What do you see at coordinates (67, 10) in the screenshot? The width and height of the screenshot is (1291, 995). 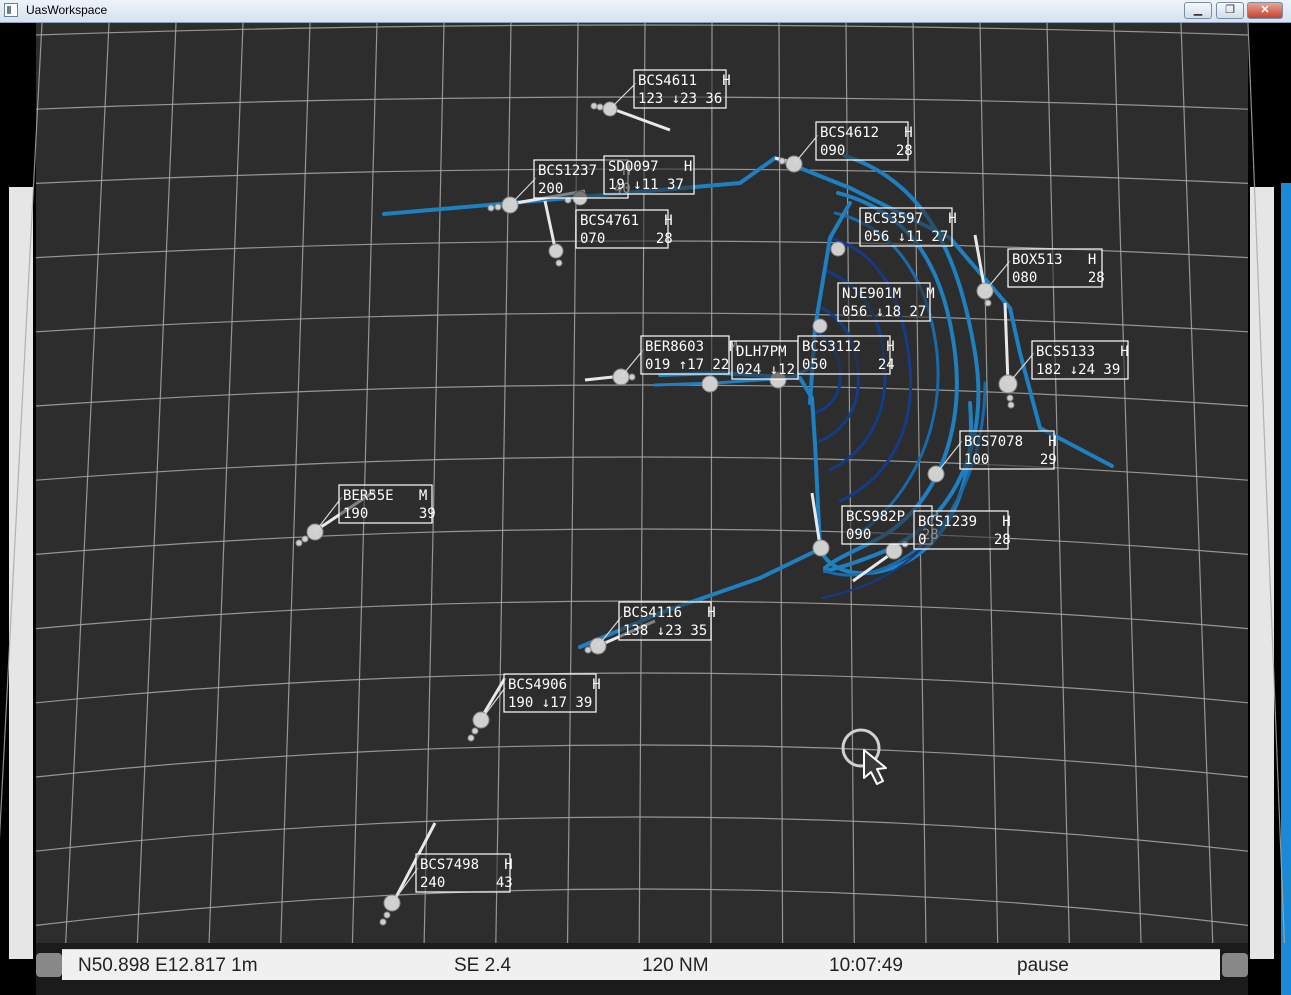 I see `window-title: UasWorkspace` at bounding box center [67, 10].